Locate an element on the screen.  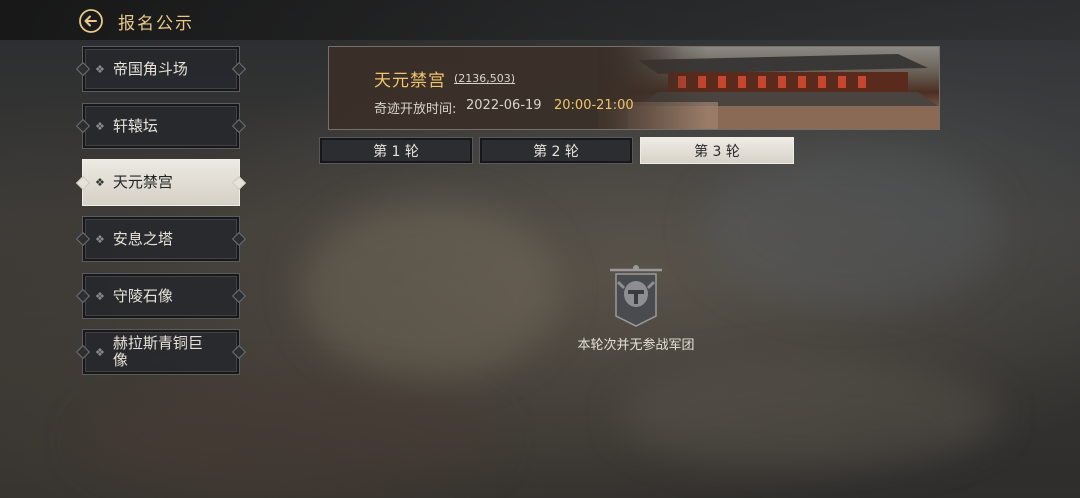
wonder-coordinates-link: (2136,503) is located at coordinates (484, 78).